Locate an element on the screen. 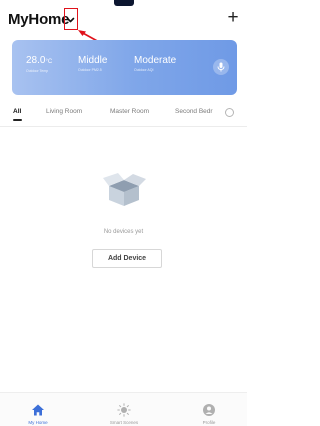  annotation-highlight-box is located at coordinates (71, 19).